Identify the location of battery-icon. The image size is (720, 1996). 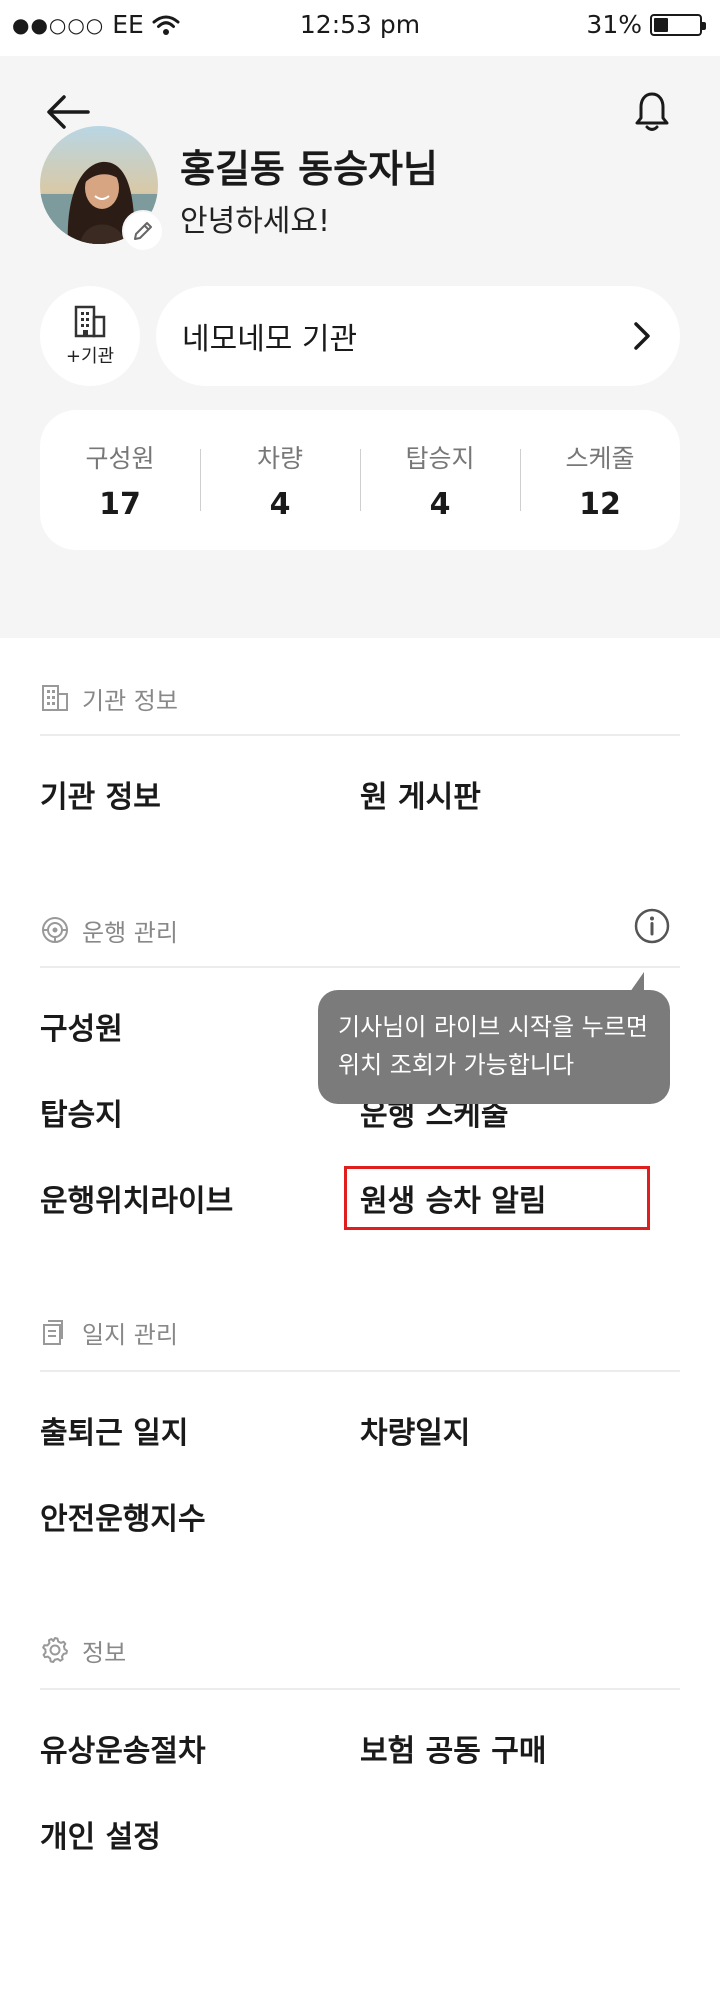
(678, 24).